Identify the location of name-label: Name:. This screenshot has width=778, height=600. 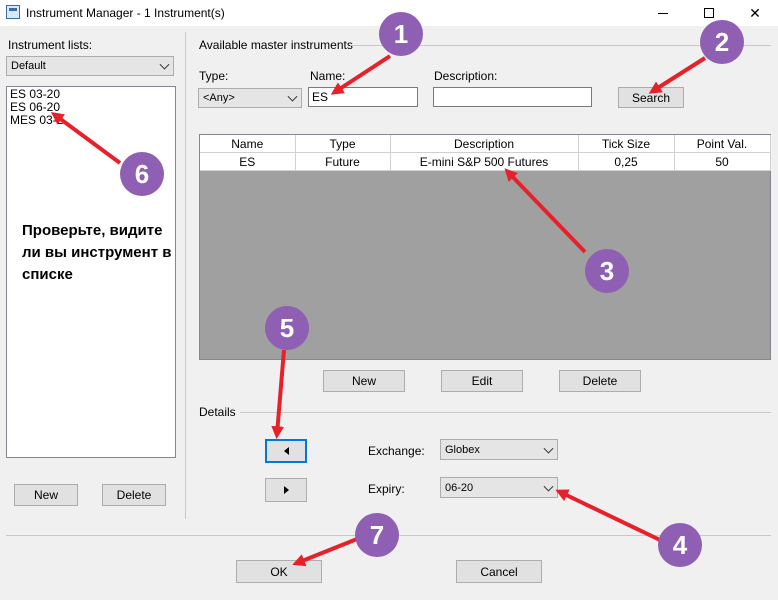
(328, 76).